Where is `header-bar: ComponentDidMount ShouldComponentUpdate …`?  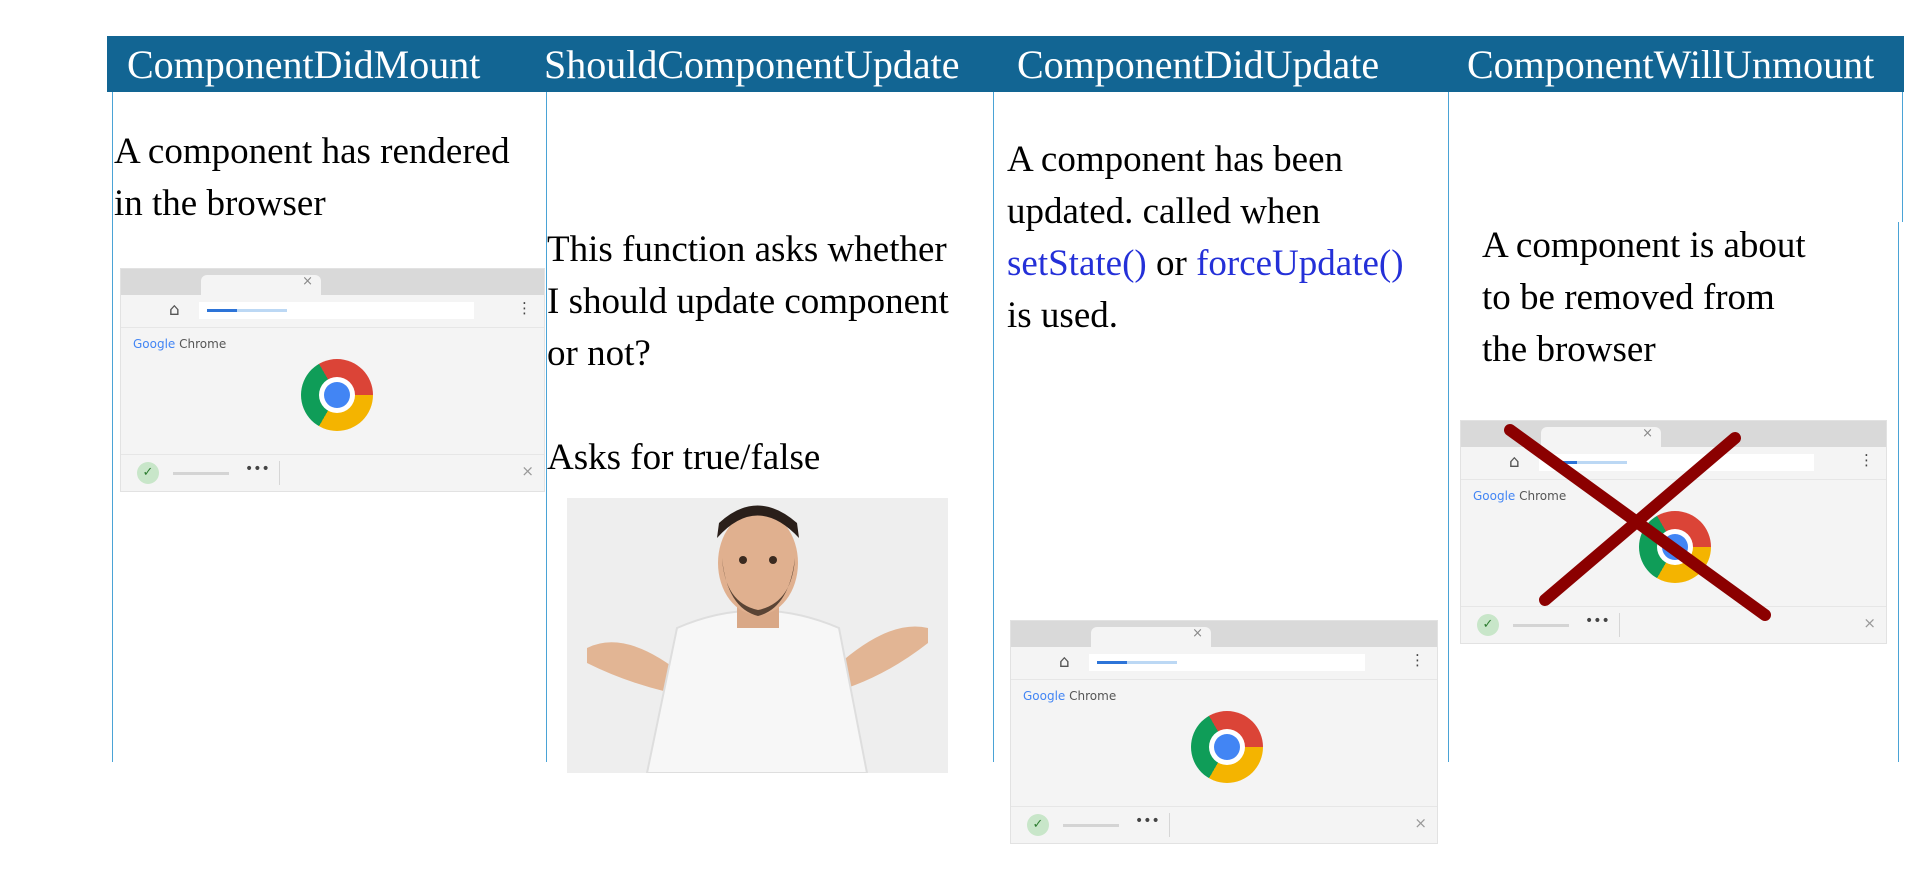
header-bar: ComponentDidMount ShouldComponentUpdate … is located at coordinates (1005, 64).